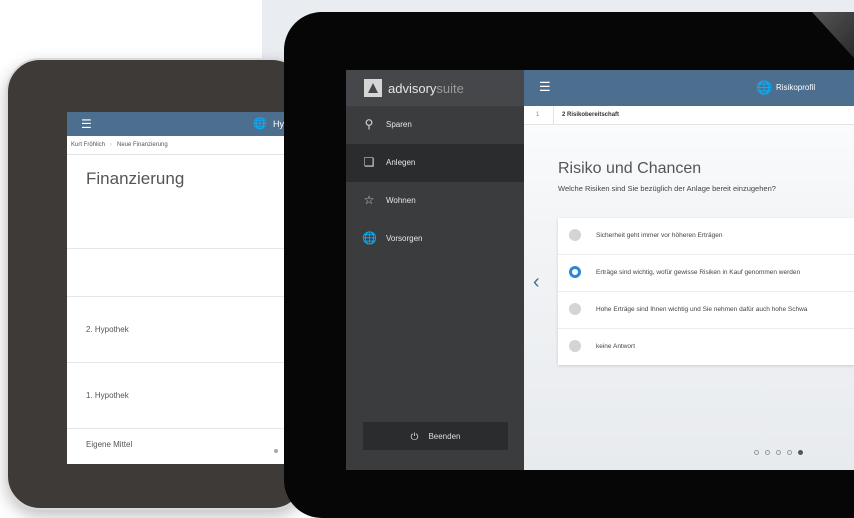  Describe the element at coordinates (536, 282) in the screenshot. I see `chevron-left-icon: ‹` at that location.